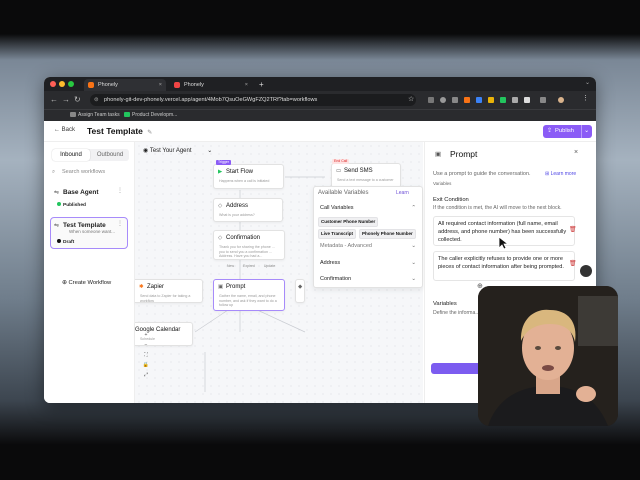 The image size is (640, 480). I want to click on lock-button: 🔒, so click(146, 365).